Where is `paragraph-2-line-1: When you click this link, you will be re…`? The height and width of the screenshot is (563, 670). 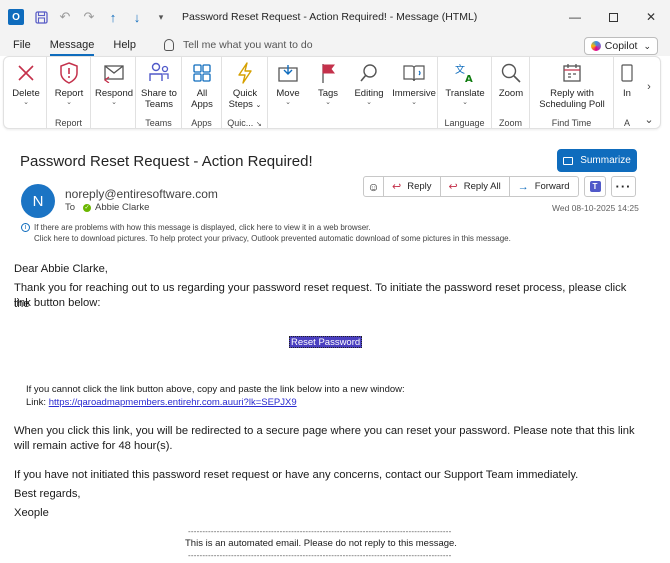 paragraph-2-line-1: When you click this link, you will be re… is located at coordinates (324, 431).